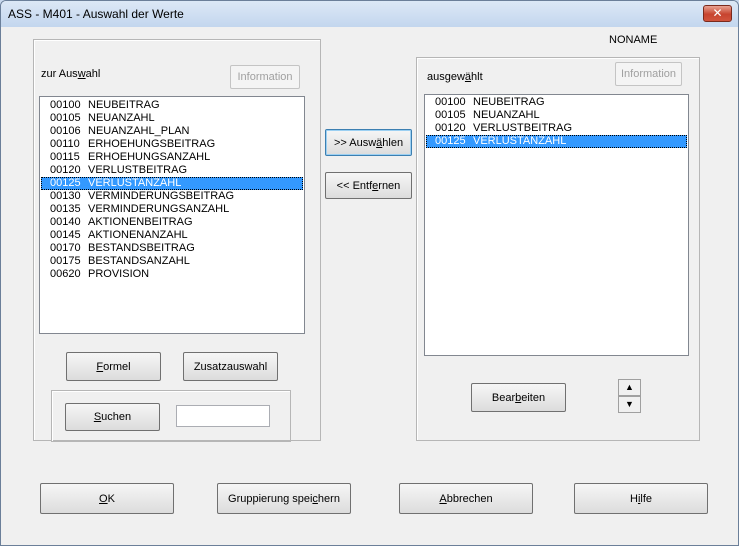 This screenshot has height=546, width=739. Describe the element at coordinates (65, 196) in the screenshot. I see `item-code: 00130` at that location.